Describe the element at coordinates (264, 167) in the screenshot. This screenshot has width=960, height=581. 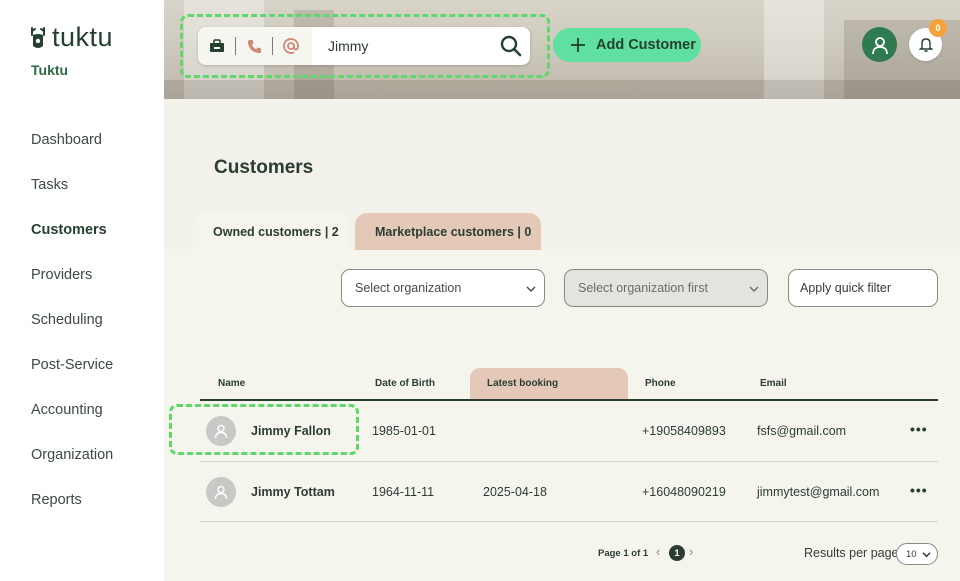
I see `page-title: Customers` at that location.